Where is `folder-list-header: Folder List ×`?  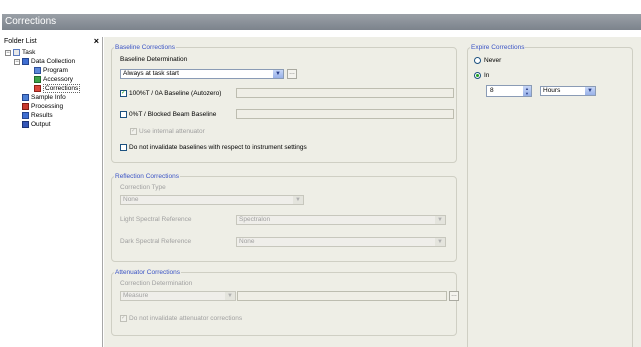 folder-list-header: Folder List × is located at coordinates (52, 41).